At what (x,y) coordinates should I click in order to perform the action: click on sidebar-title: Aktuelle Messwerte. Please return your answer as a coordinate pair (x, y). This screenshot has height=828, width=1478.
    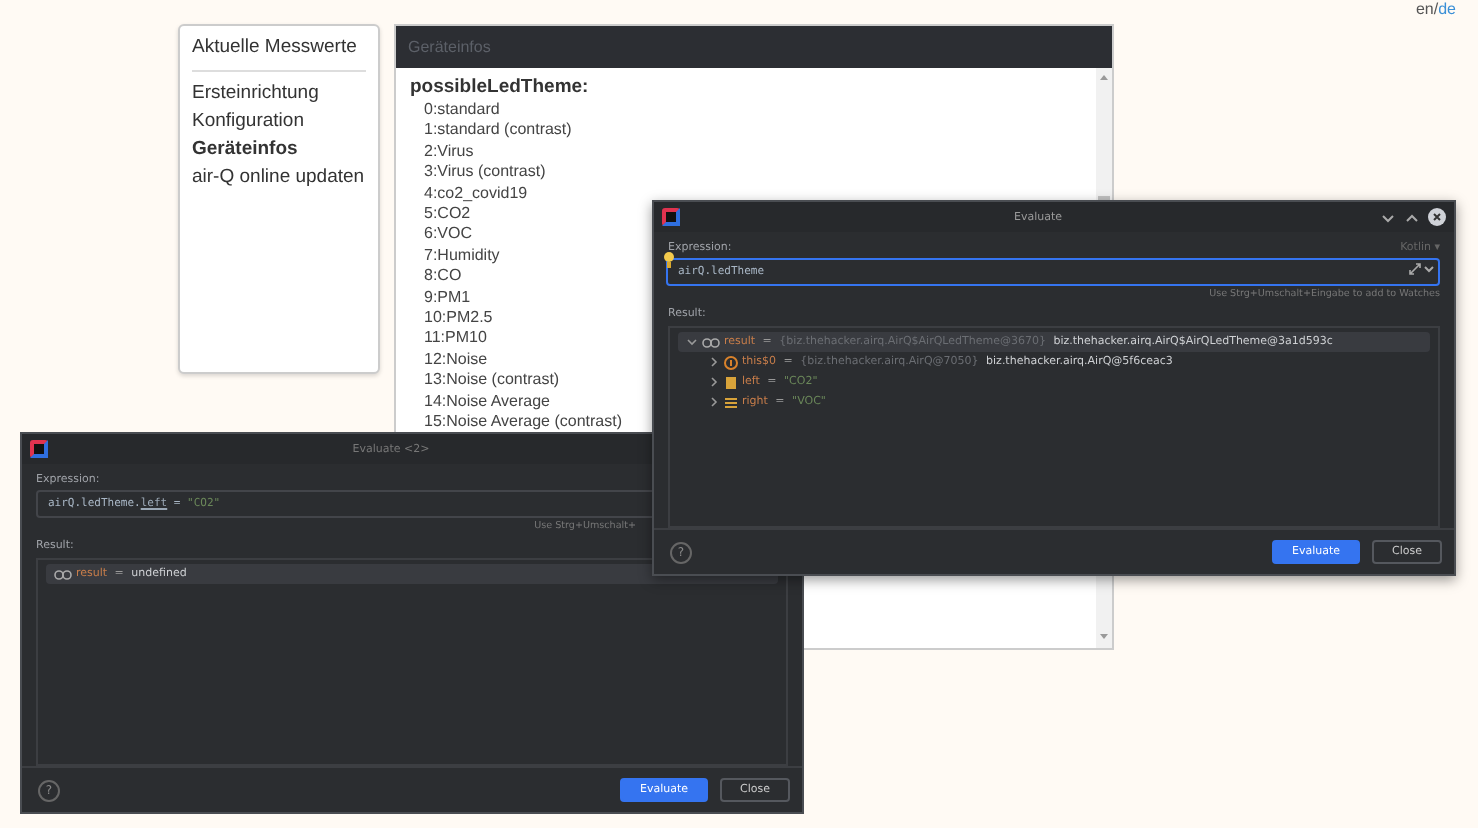
    Looking at the image, I should click on (279, 48).